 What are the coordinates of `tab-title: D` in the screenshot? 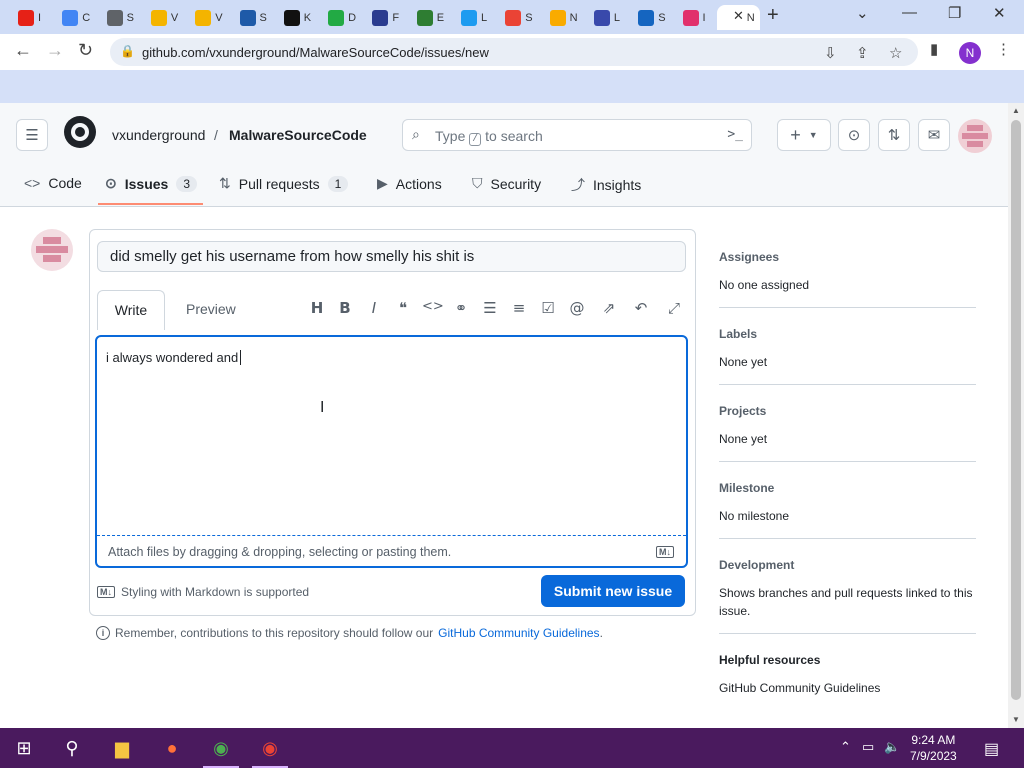 It's located at (352, 17).